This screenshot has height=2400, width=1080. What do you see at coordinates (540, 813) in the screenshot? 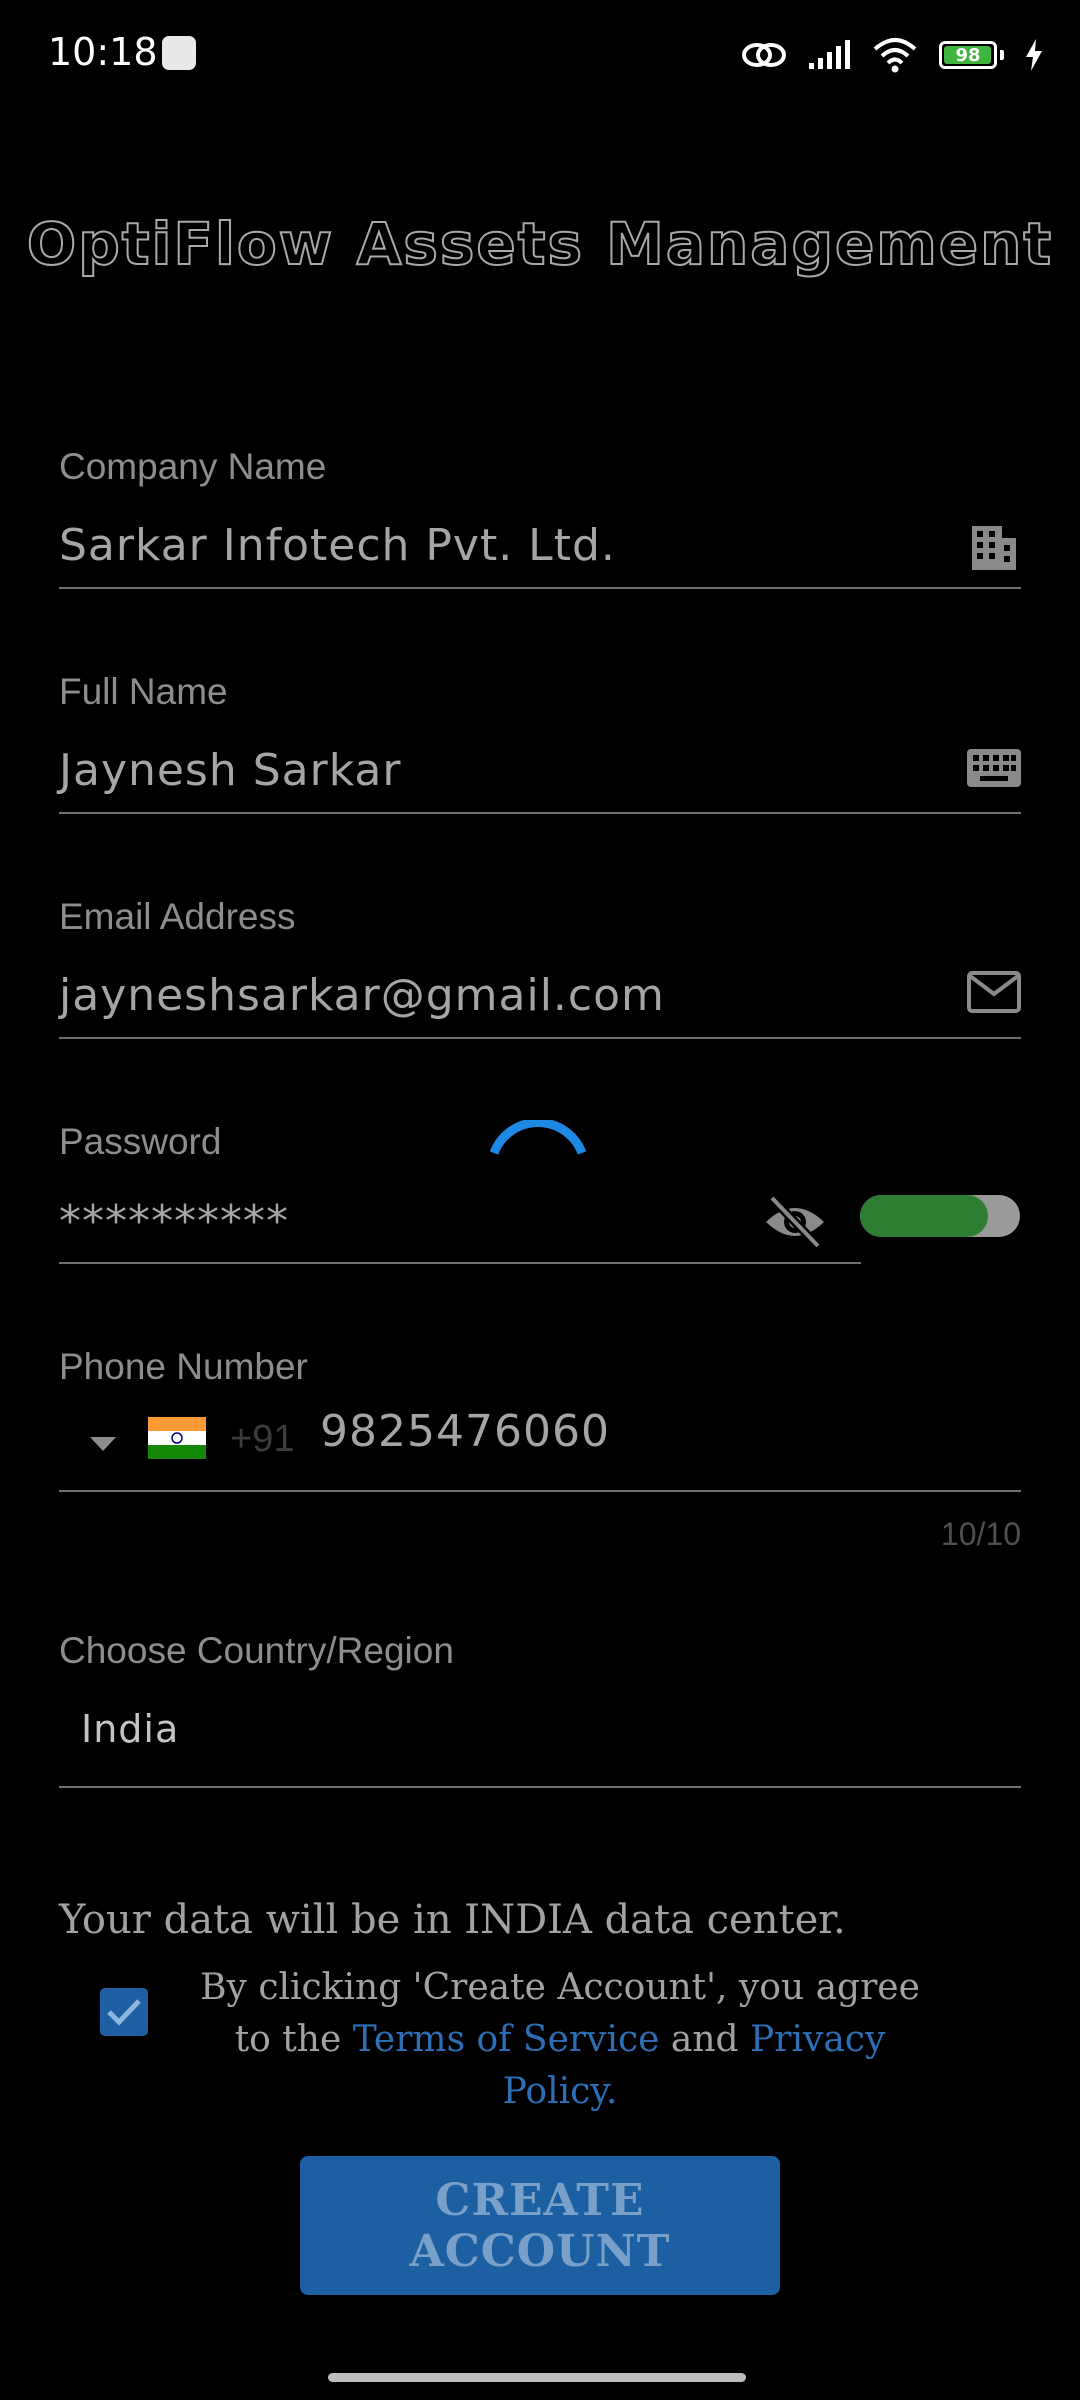
I see `full-name-underline` at bounding box center [540, 813].